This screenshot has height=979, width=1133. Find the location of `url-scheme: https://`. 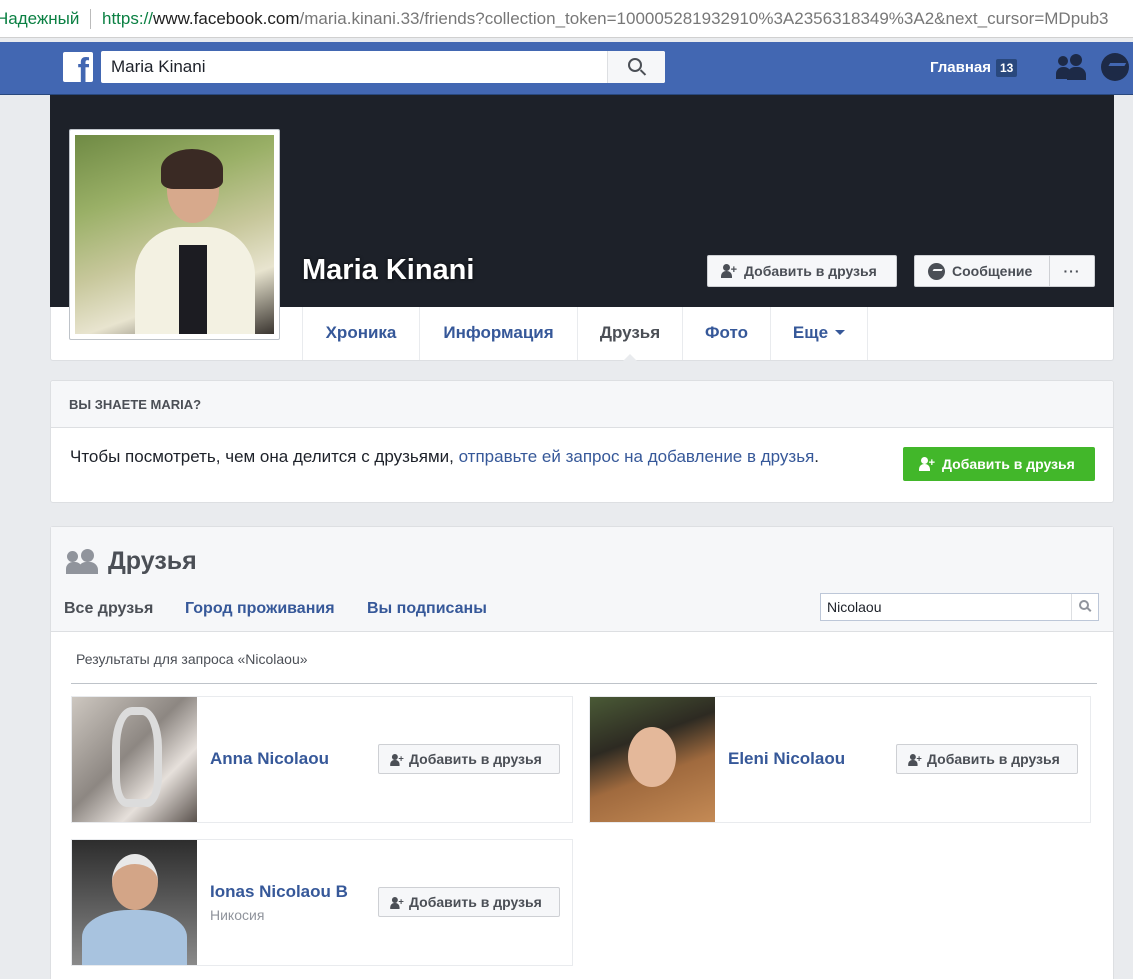

url-scheme: https:// is located at coordinates (128, 18).